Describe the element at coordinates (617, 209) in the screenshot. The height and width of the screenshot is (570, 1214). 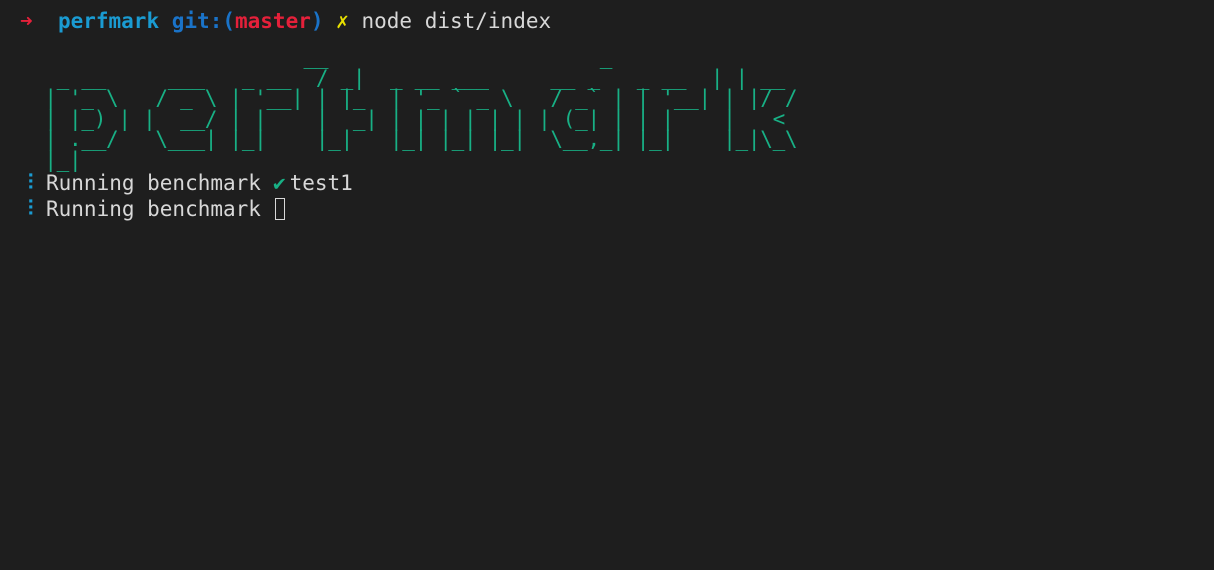
I see `output-line-2: ⠸ Running benchmark` at that location.